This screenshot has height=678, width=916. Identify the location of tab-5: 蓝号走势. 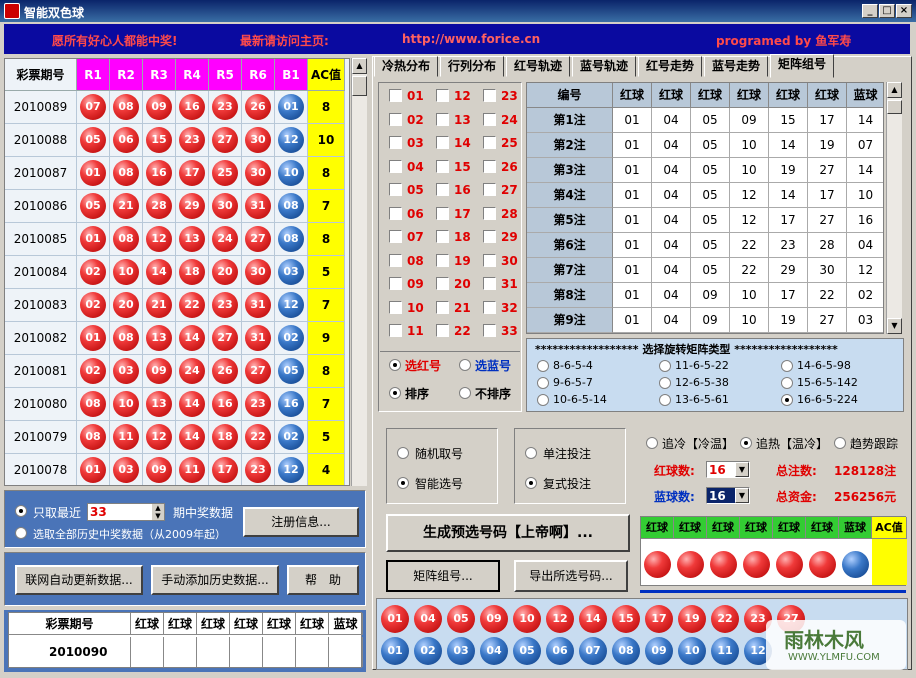
(736, 66).